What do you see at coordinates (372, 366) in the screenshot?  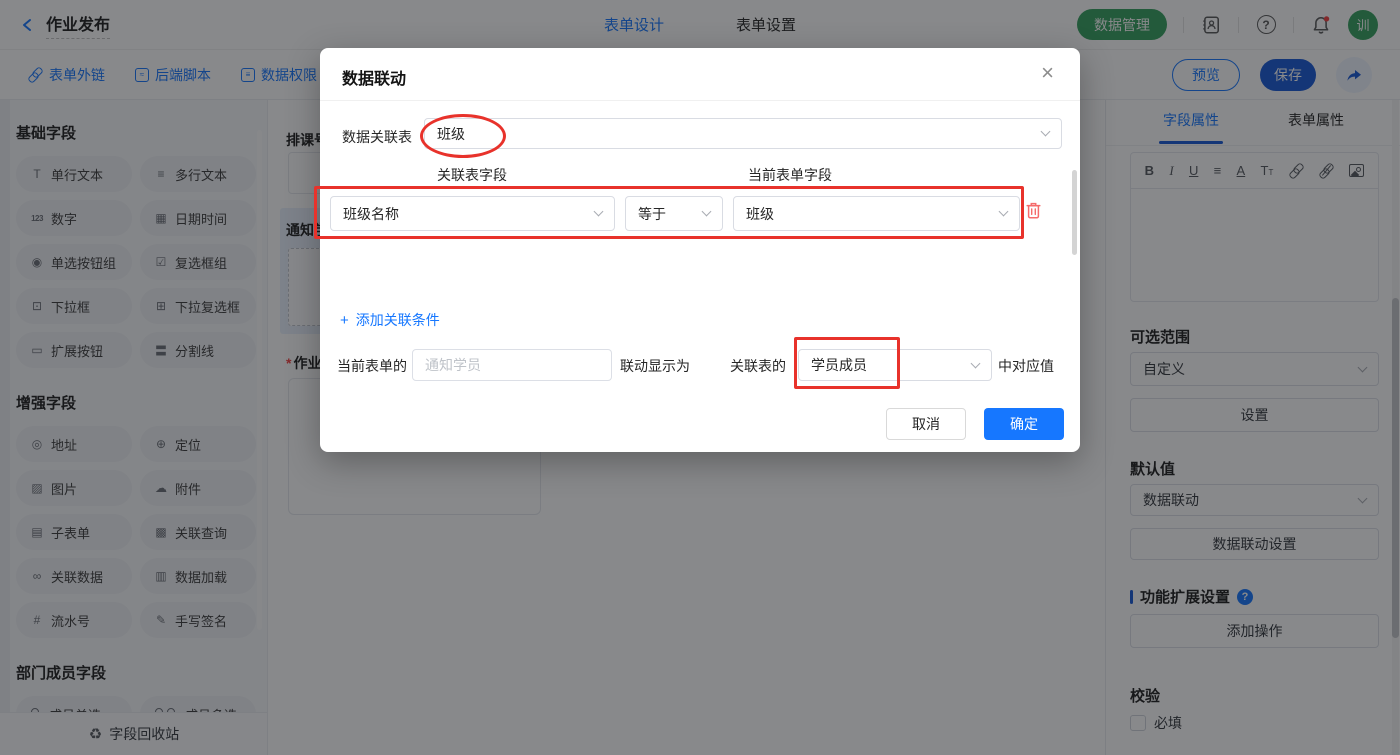 I see `current-form-label: 当前表单的` at bounding box center [372, 366].